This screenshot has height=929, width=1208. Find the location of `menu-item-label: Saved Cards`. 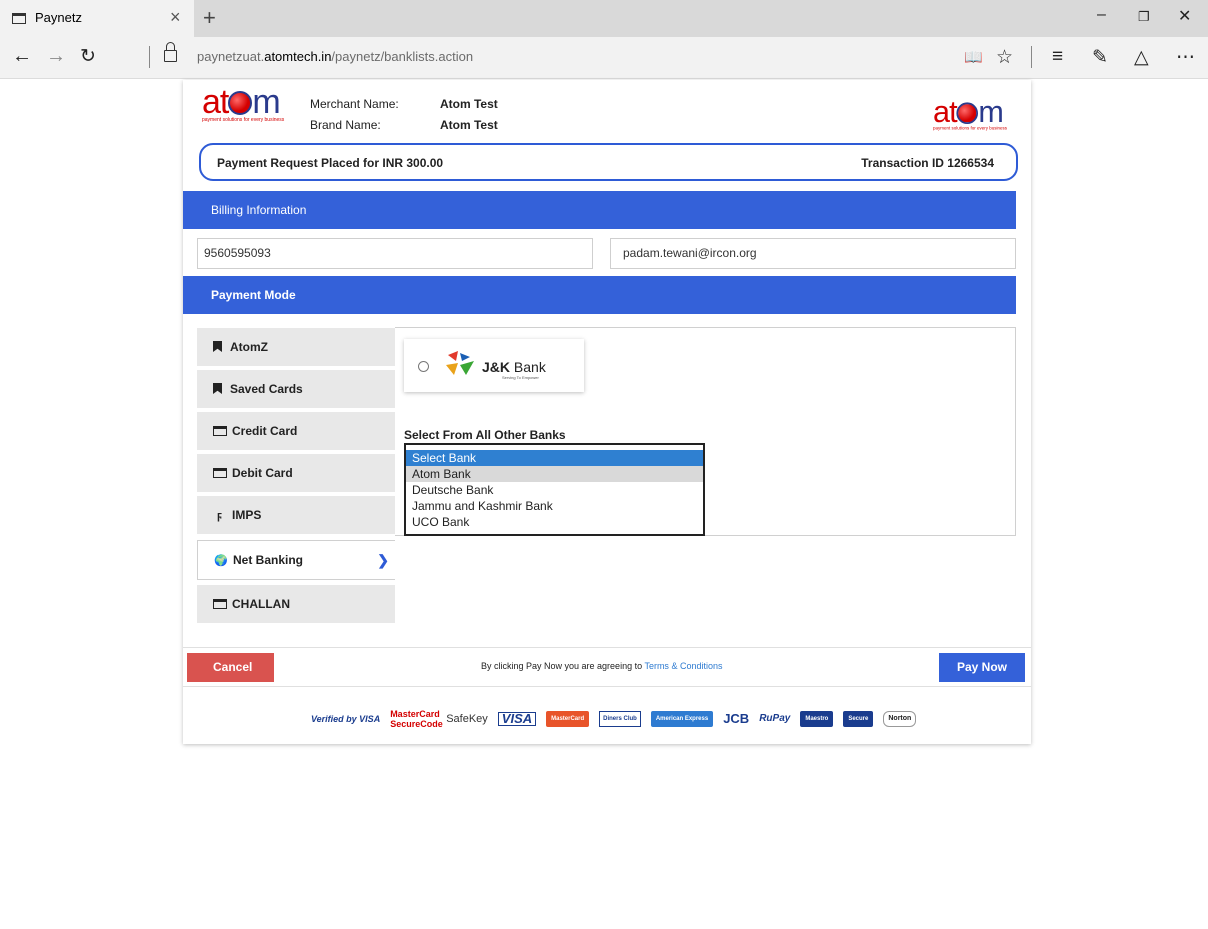

menu-item-label: Saved Cards is located at coordinates (266, 389).